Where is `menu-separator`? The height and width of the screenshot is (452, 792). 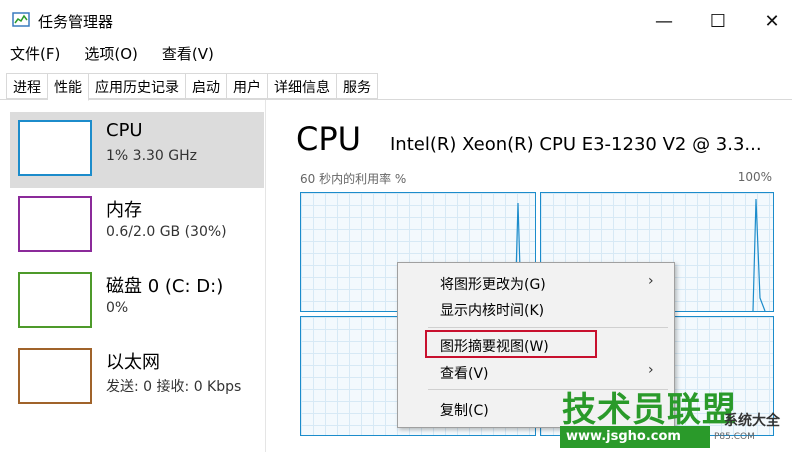
menu-separator is located at coordinates (548, 327).